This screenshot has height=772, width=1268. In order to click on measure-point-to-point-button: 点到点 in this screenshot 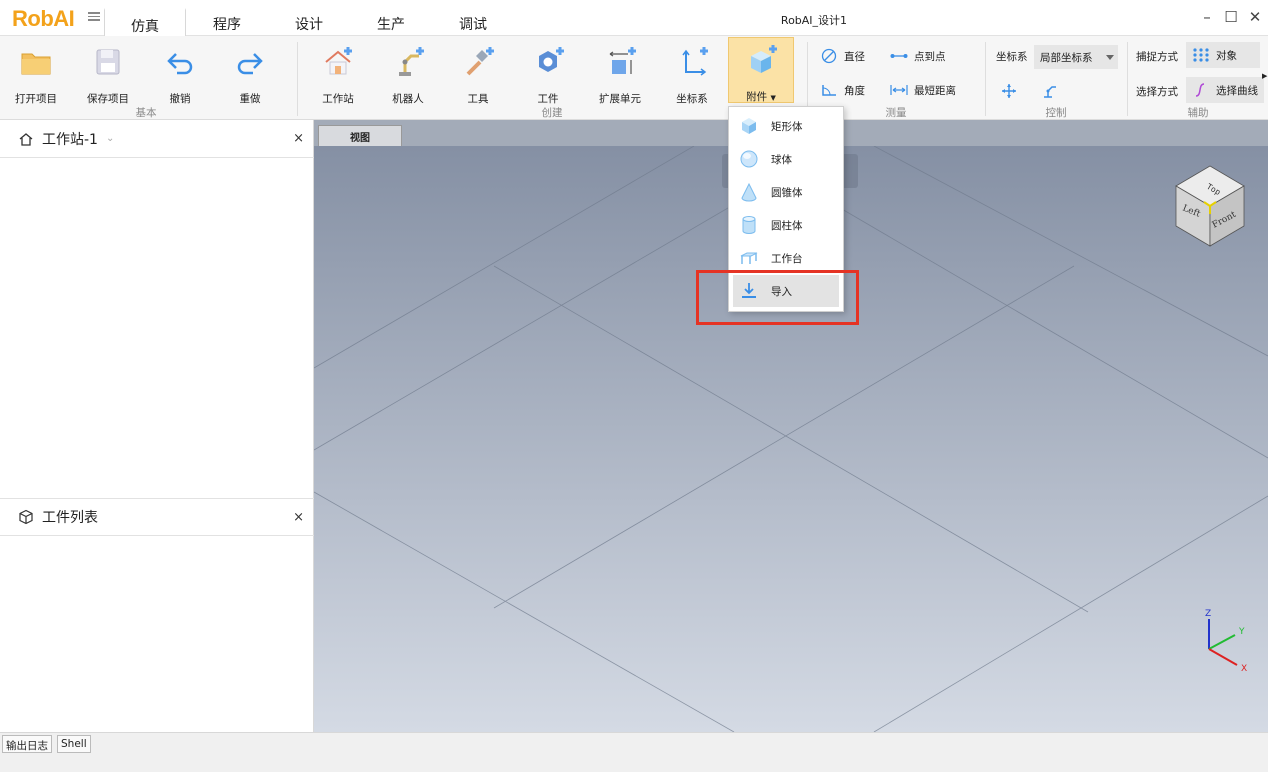, I will do `click(918, 56)`.